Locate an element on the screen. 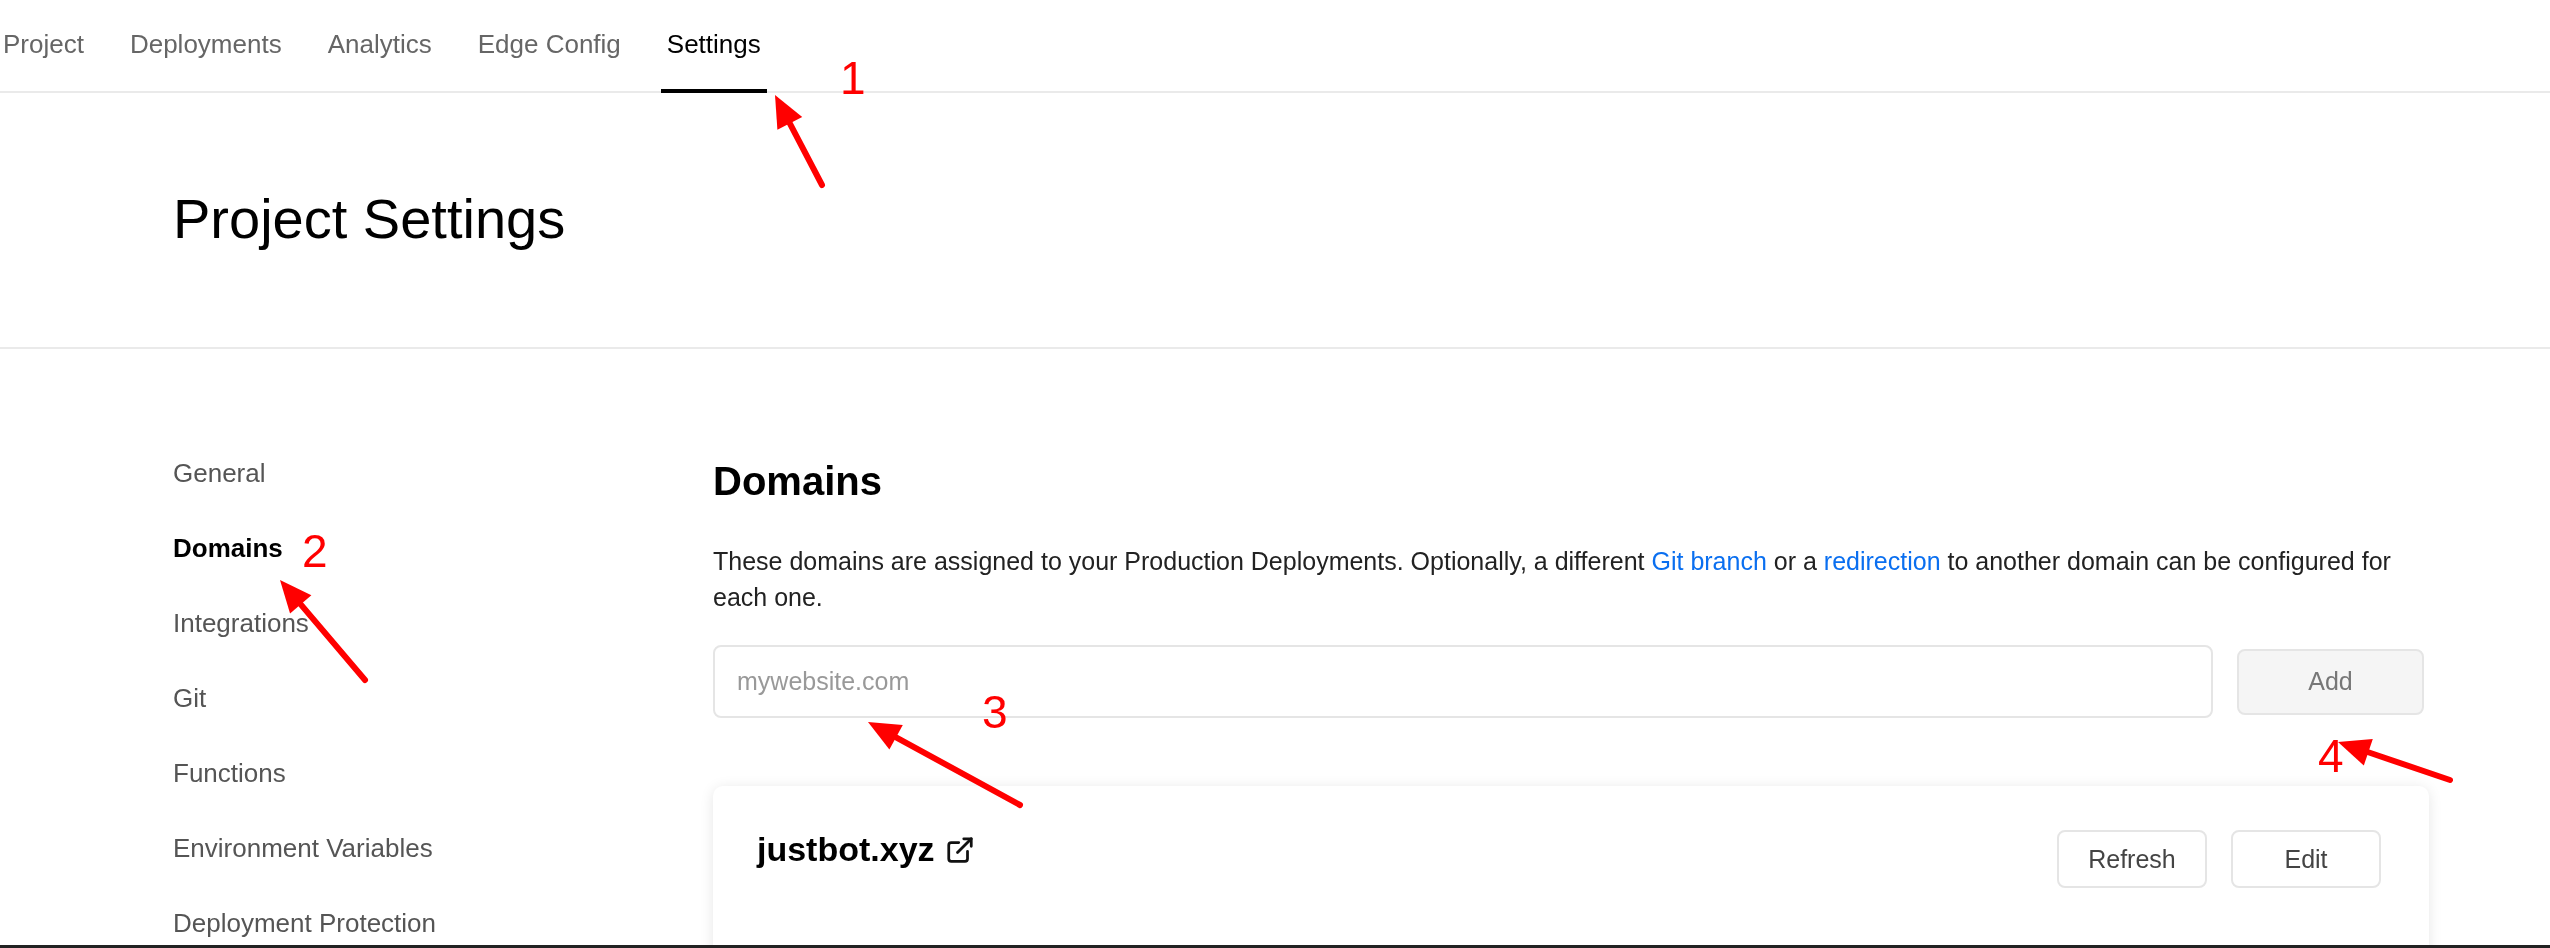  sidebar-item: General is located at coordinates (219, 473).